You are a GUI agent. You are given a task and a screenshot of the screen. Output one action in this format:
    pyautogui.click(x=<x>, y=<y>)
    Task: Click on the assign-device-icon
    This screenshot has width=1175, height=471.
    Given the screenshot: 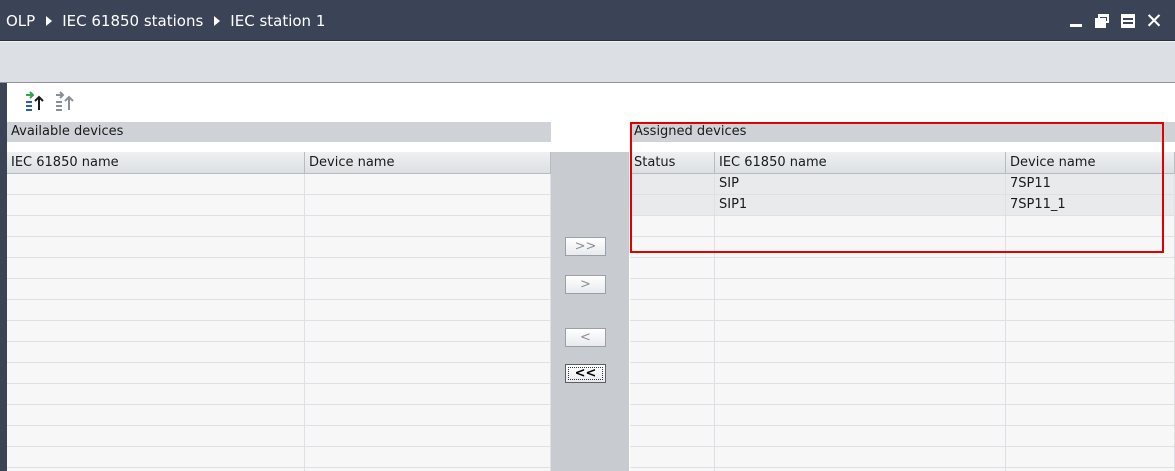 What is the action you would take?
    pyautogui.click(x=35, y=101)
    